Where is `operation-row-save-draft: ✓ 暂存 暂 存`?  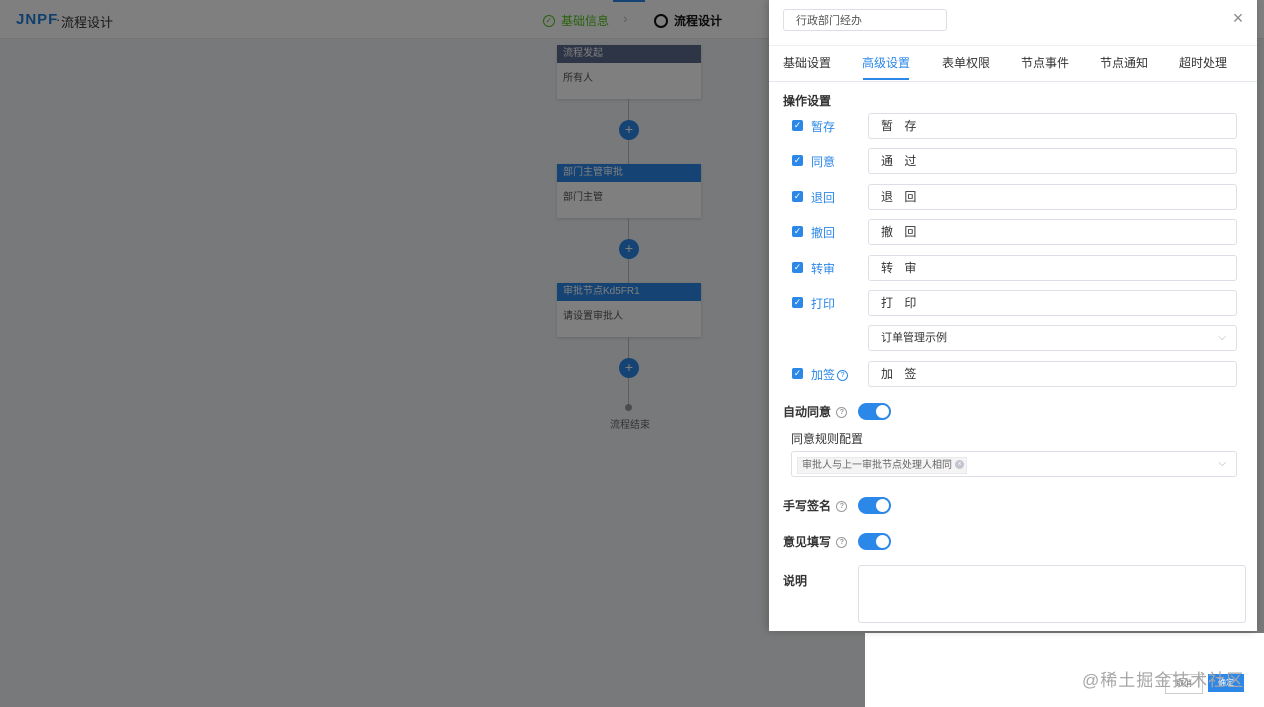 operation-row-save-draft: ✓ 暂存 暂 存 is located at coordinates (1013, 126).